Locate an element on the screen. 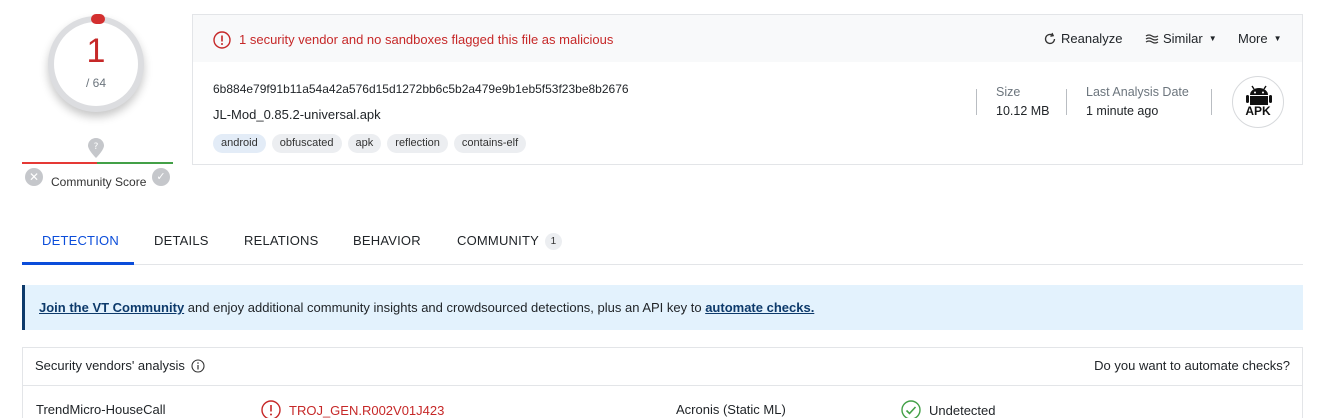  vendors-title: Security vendors' analysis is located at coordinates (120, 365).